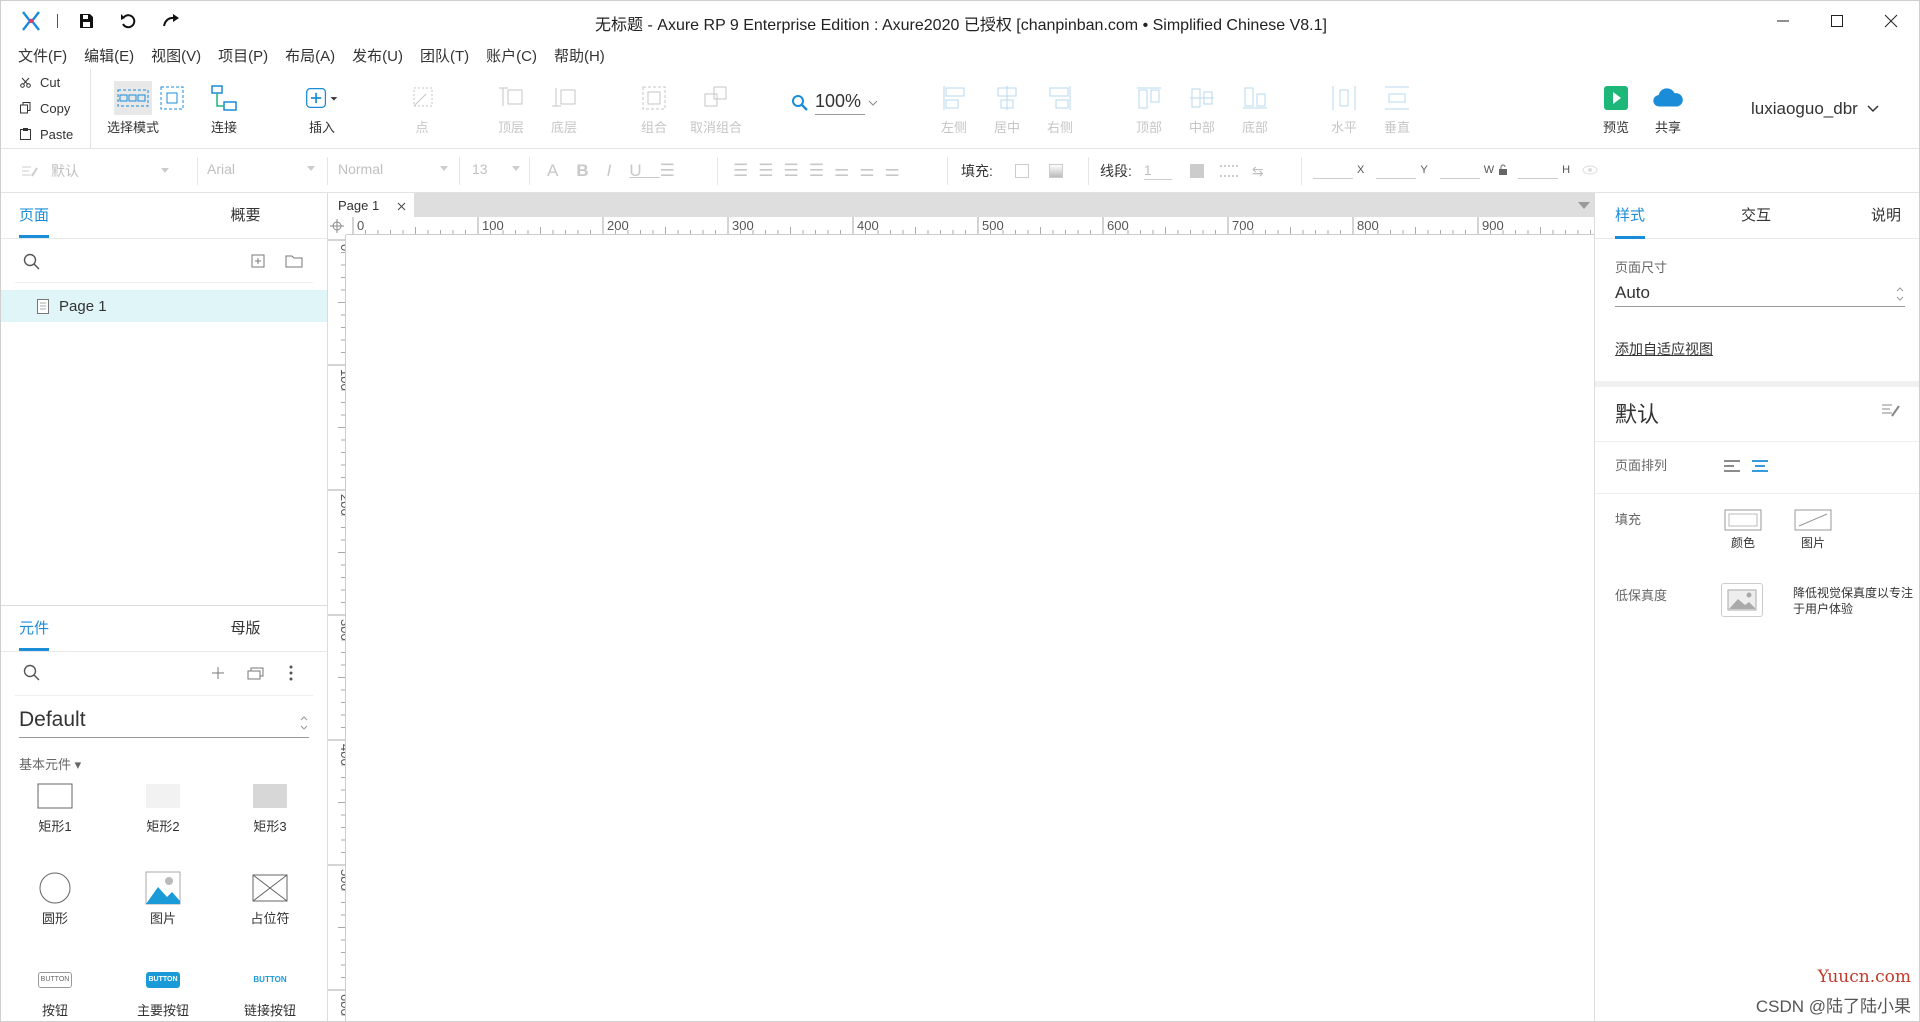  I want to click on widget-button: BUTTON 按钮, so click(55, 989).